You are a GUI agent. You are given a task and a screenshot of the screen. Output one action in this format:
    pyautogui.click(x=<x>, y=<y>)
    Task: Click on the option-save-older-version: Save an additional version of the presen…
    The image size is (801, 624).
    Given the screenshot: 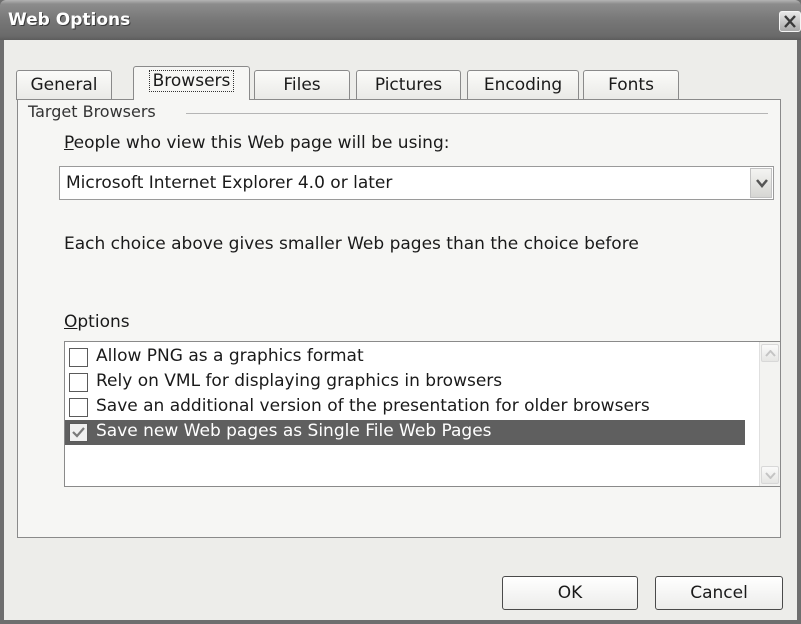 What is the action you would take?
    pyautogui.click(x=405, y=407)
    